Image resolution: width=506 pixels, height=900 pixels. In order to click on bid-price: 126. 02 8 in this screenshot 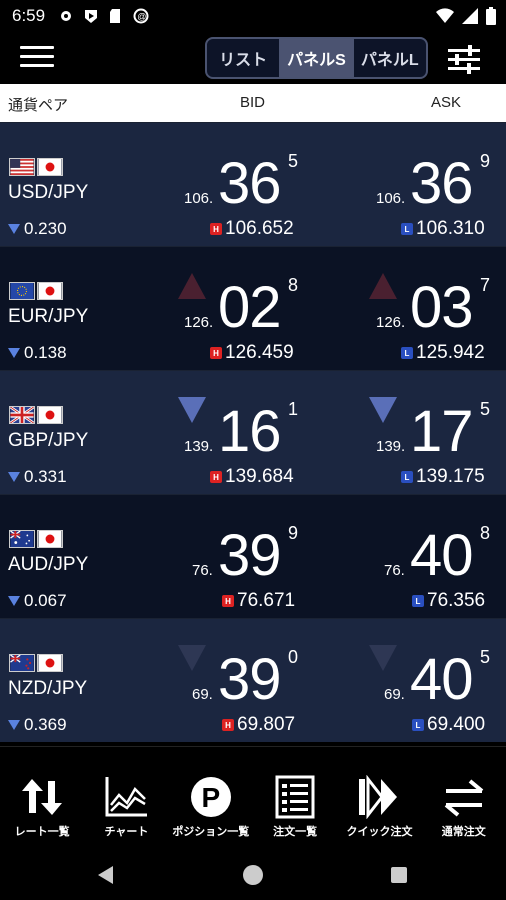, I will do `click(243, 306)`.